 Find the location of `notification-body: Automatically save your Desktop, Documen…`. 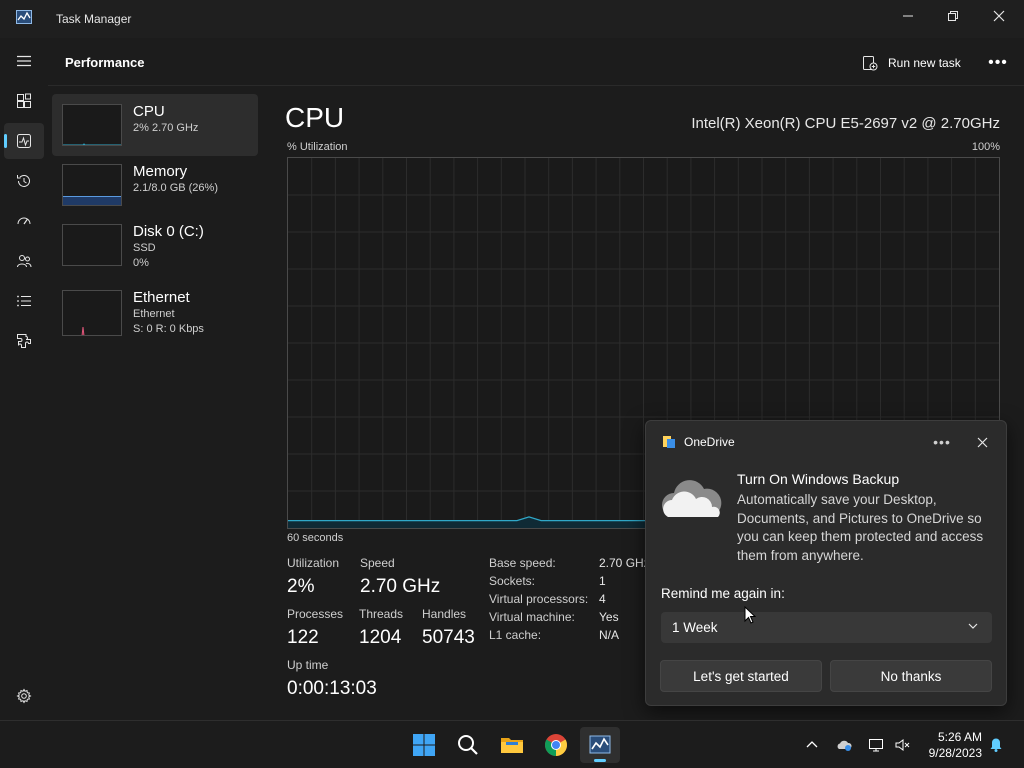

notification-body: Automatically save your Desktop, Documen… is located at coordinates (860, 527).